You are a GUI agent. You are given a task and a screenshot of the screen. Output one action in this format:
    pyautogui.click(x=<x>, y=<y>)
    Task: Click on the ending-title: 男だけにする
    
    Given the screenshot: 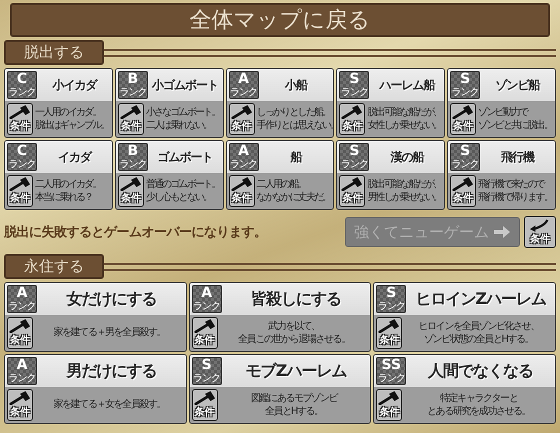 What is the action you would take?
    pyautogui.click(x=111, y=371)
    